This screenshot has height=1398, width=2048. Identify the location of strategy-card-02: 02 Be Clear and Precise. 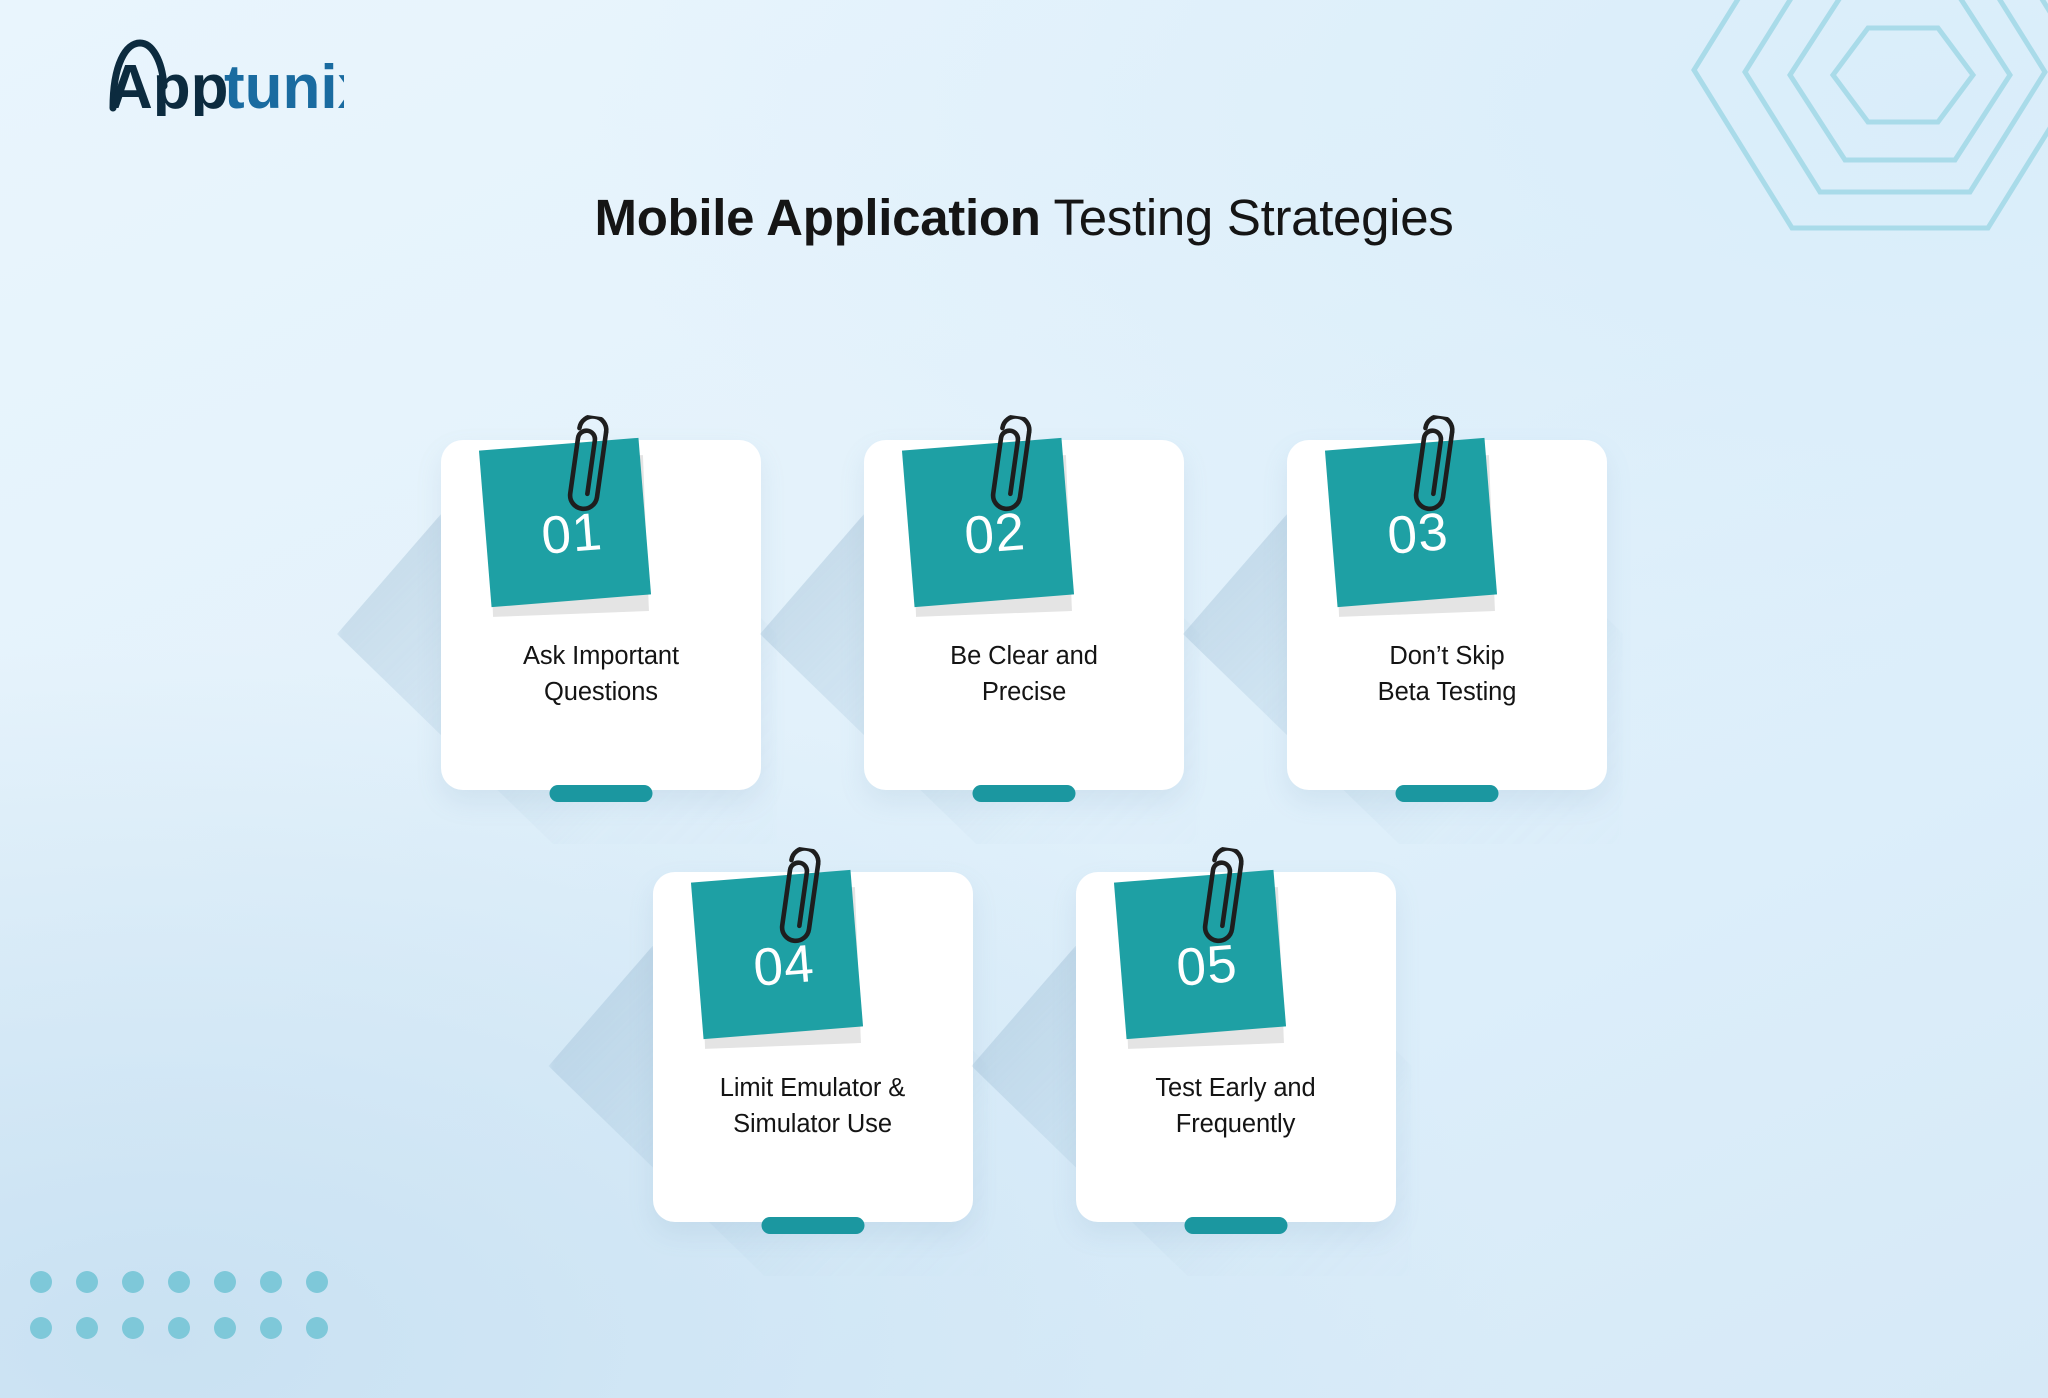
(980, 629).